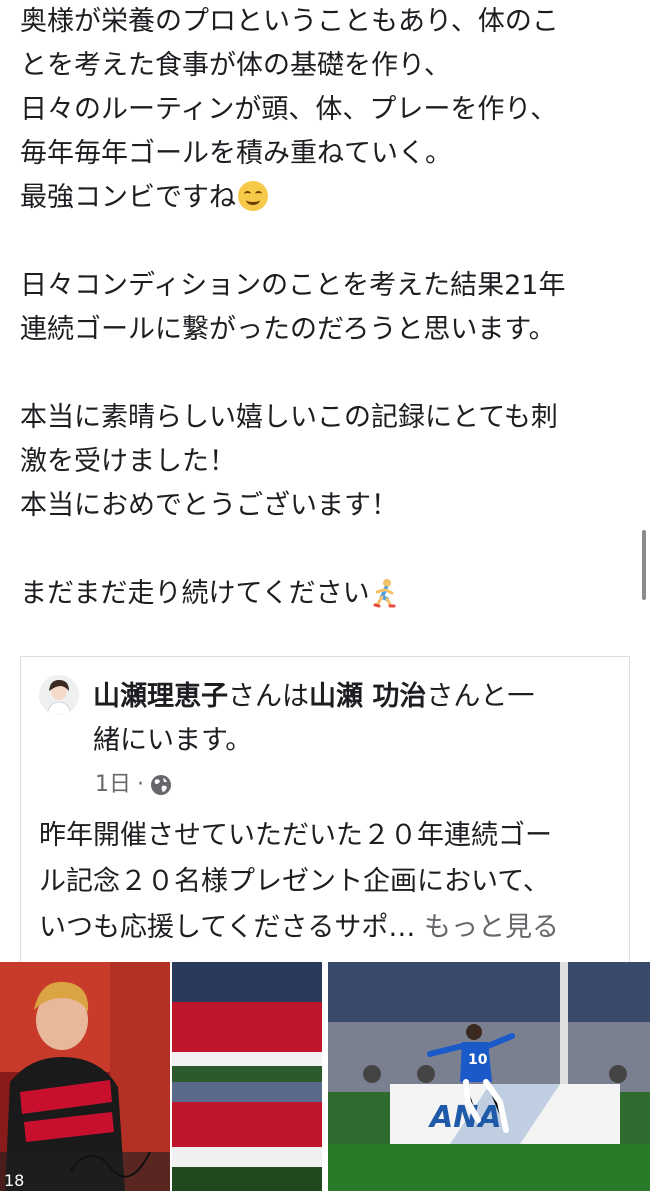 The width and height of the screenshot is (650, 1195). Describe the element at coordinates (325, 198) in the screenshot. I see `post-line-5: 最強コンビですね` at that location.